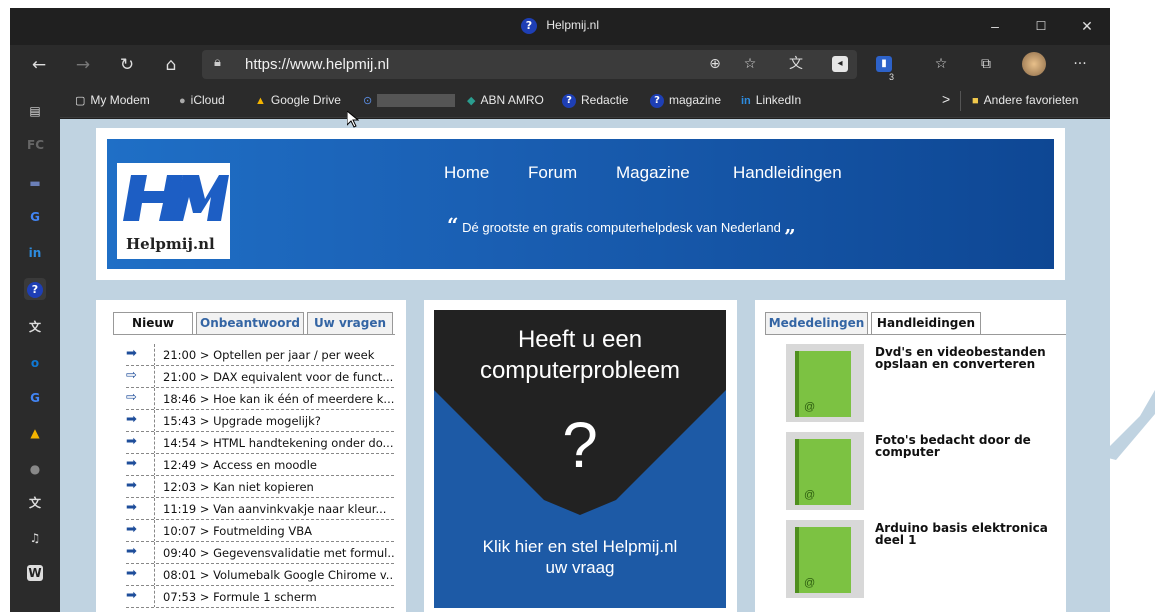  I want to click on home-icon: ⌂, so click(171, 66).